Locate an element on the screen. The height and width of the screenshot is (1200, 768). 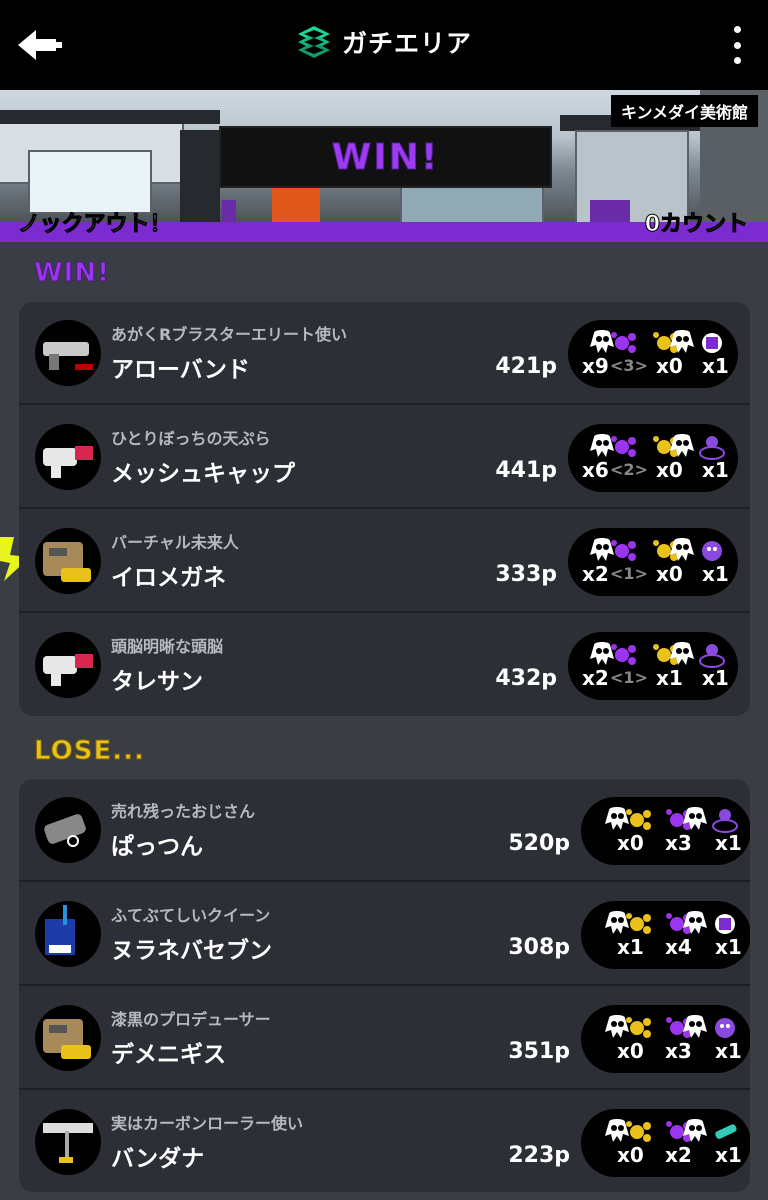
dualies-icon is located at coordinates (65, 830).